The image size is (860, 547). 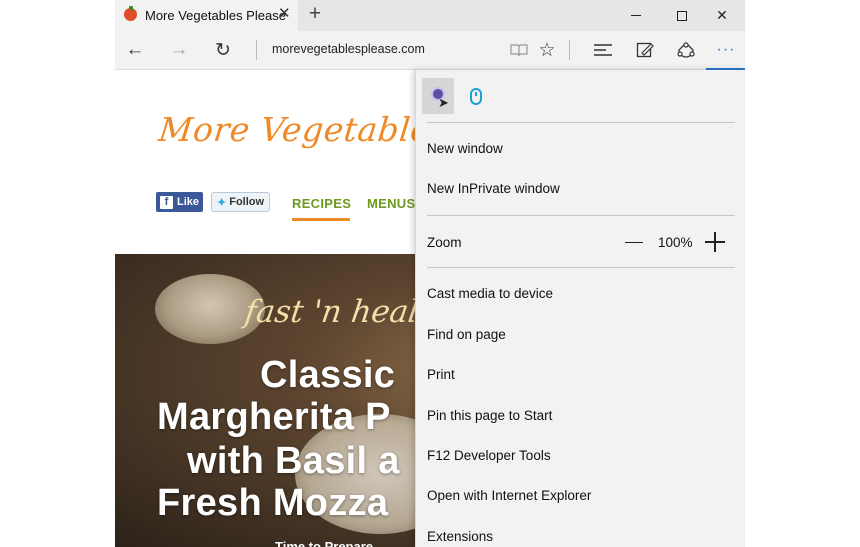 I want to click on twitter-follow-label: Follow, so click(x=247, y=202).